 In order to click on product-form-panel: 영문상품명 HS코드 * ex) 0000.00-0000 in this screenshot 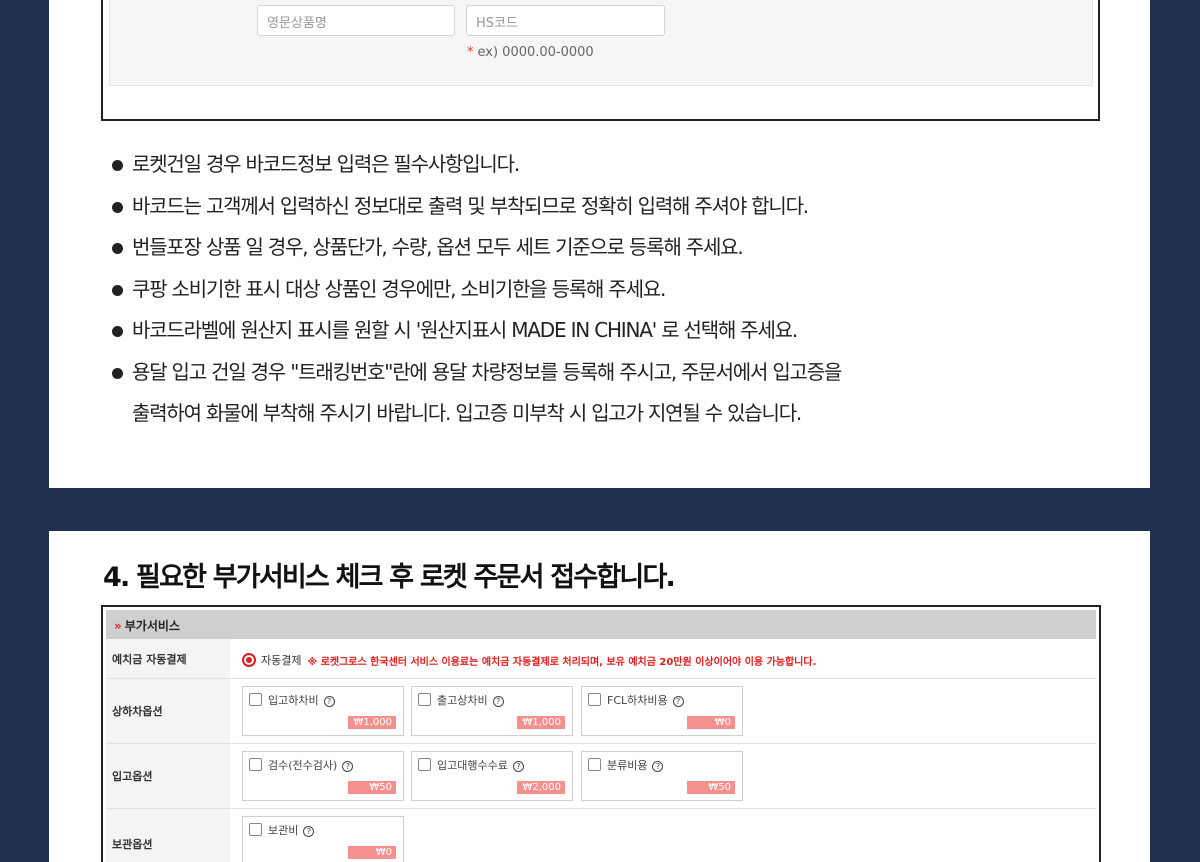, I will do `click(601, 43)`.